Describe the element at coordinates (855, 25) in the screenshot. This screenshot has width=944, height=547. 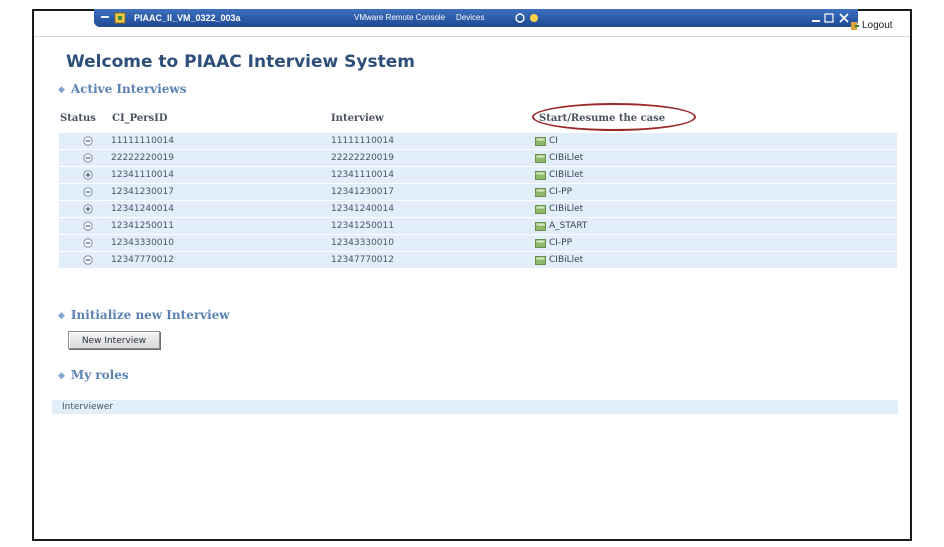
I see `logout-icon` at that location.